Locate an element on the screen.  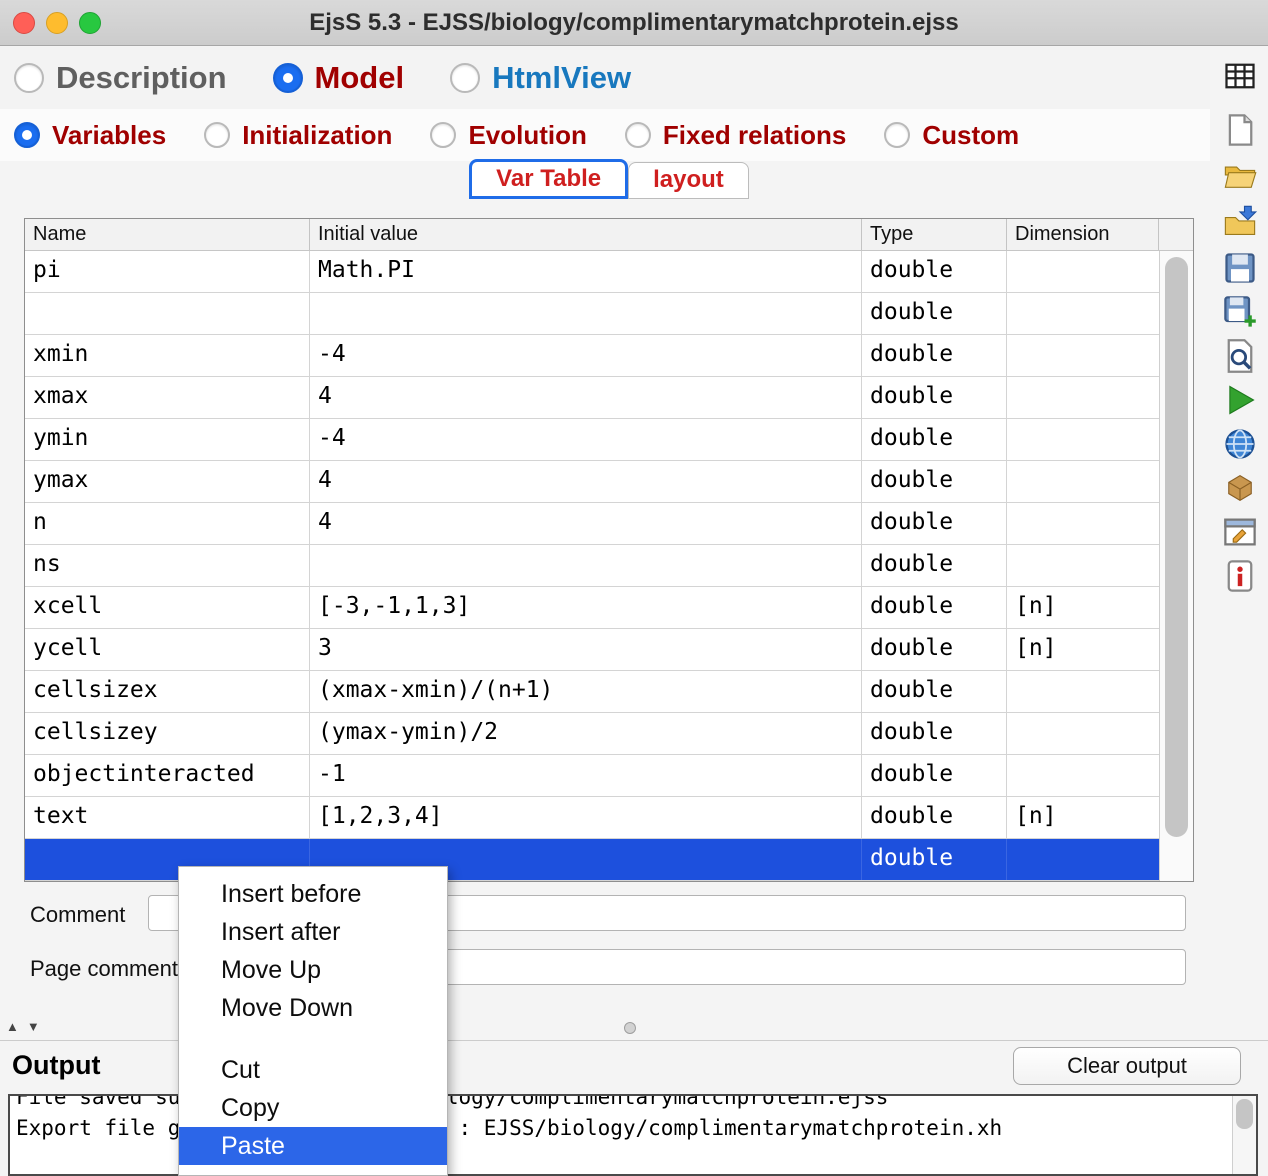
import-folder-icon is located at coordinates (1242, 224).